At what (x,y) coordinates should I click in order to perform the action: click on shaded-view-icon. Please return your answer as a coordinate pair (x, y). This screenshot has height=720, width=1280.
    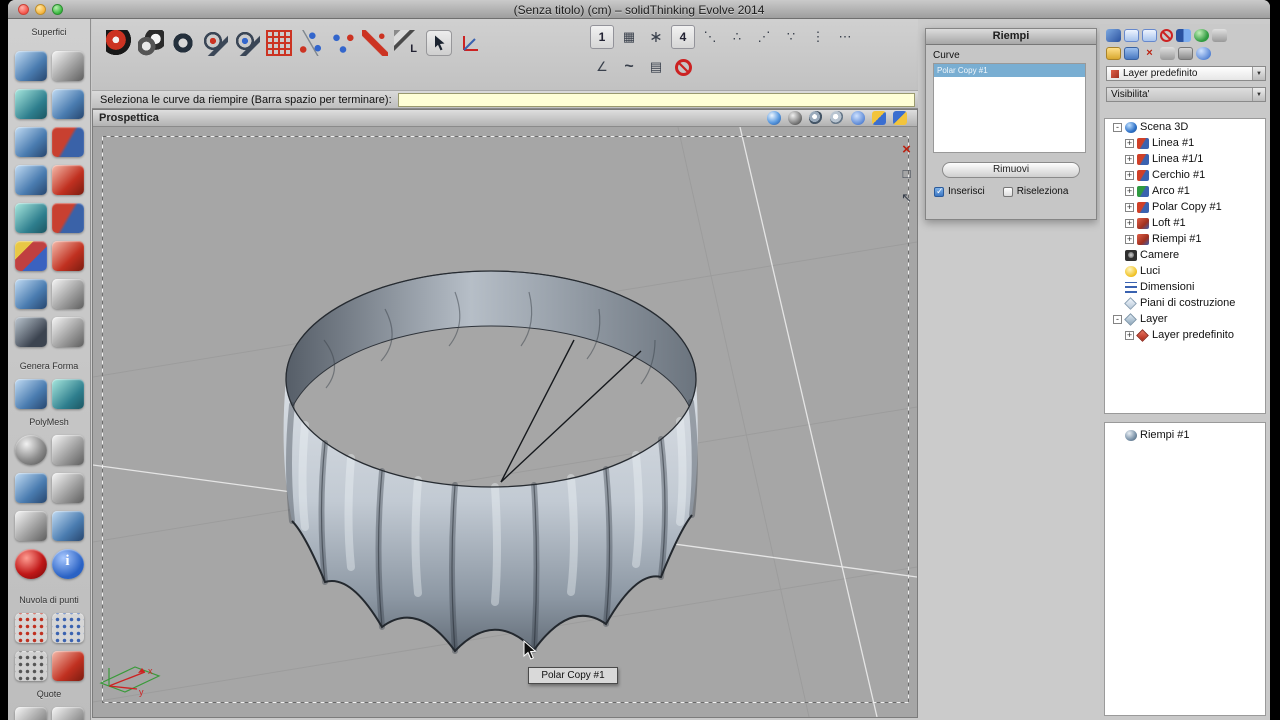
    Looking at the image, I should click on (795, 118).